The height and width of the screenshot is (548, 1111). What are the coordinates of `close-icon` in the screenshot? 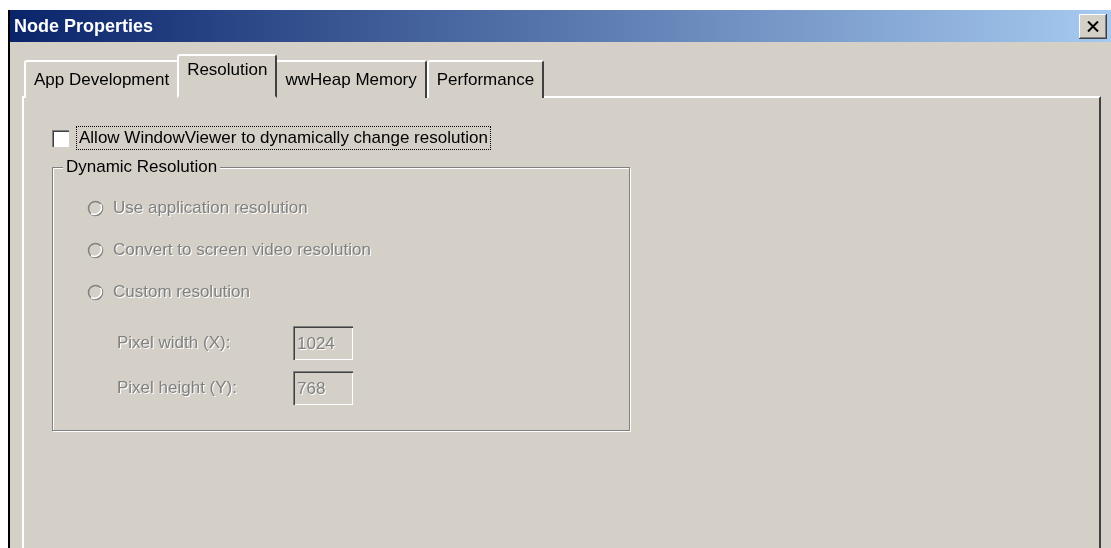 It's located at (1093, 26).